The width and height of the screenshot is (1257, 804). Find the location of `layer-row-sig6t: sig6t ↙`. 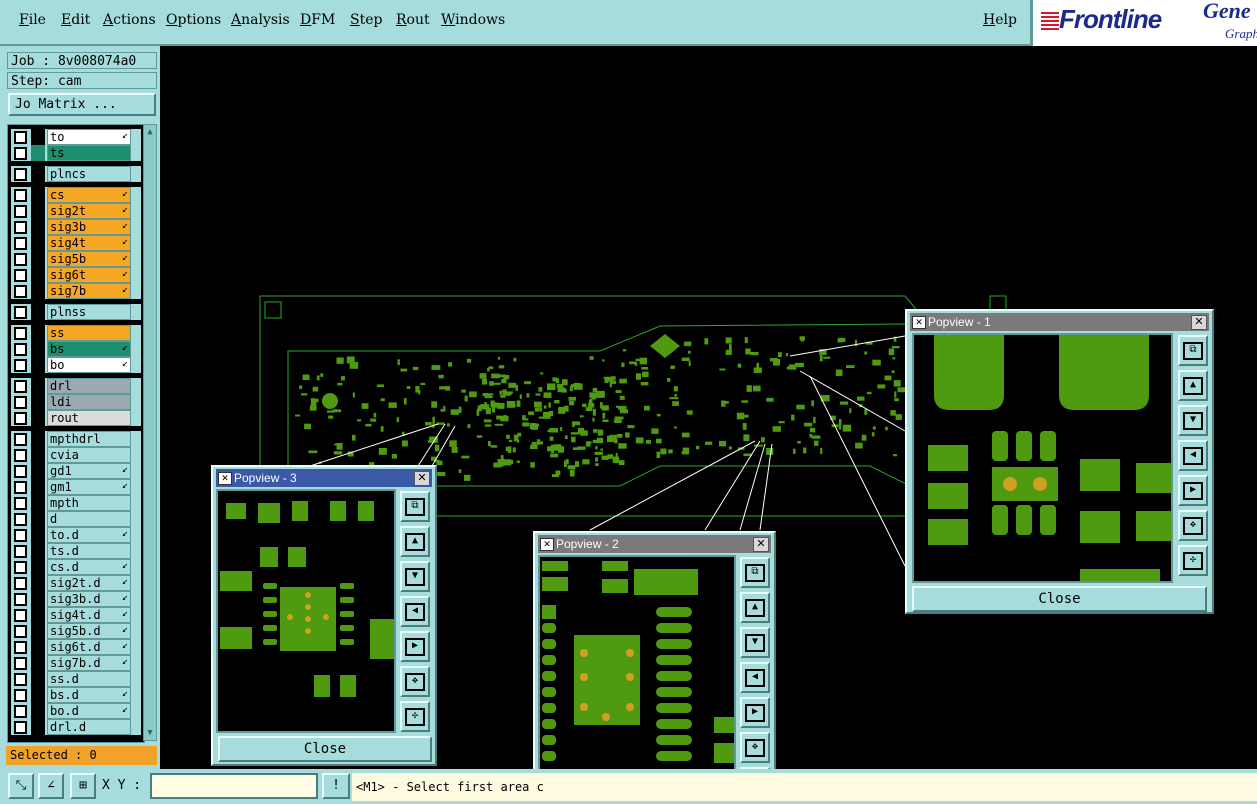

layer-row-sig6t: sig6t ↙ is located at coordinates (76, 275).